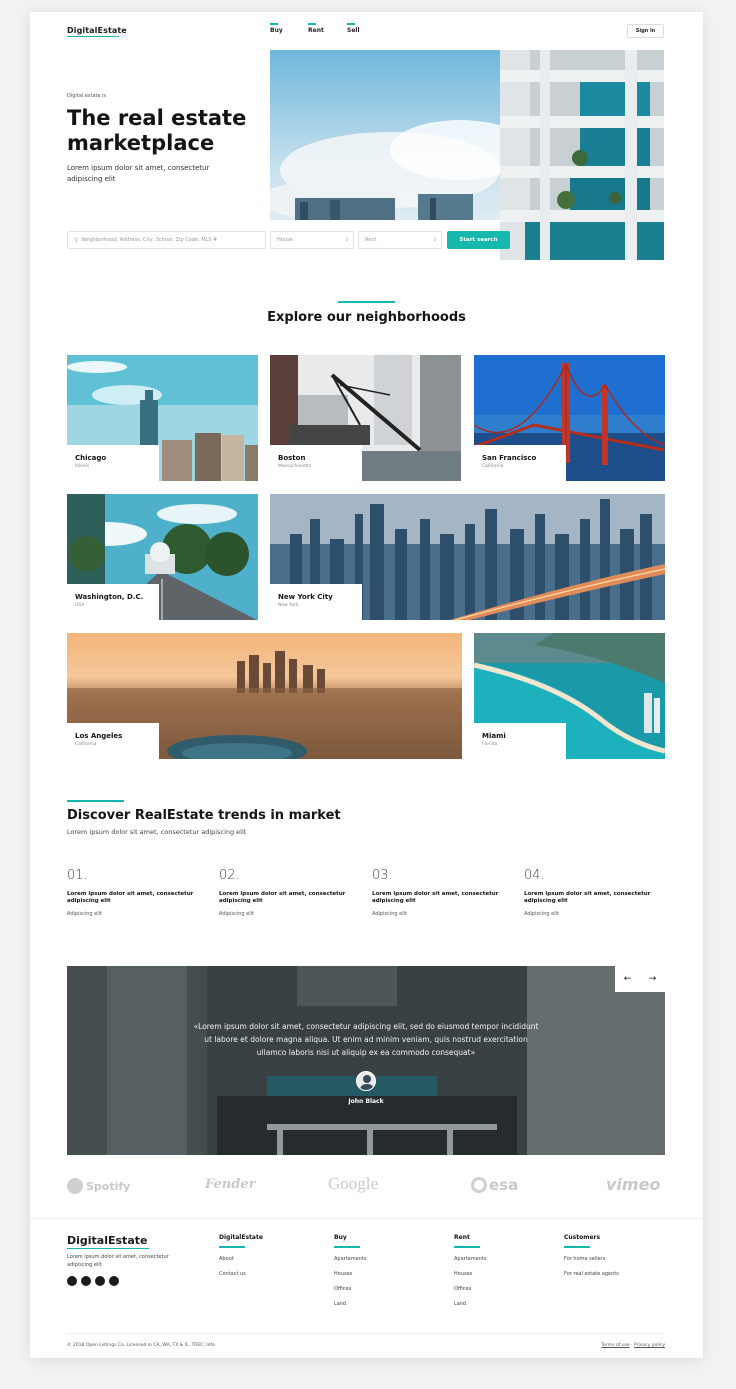 The image size is (736, 1389). Describe the element at coordinates (241, 1237) in the screenshot. I see `footer-column-title: DigitalEstate` at that location.